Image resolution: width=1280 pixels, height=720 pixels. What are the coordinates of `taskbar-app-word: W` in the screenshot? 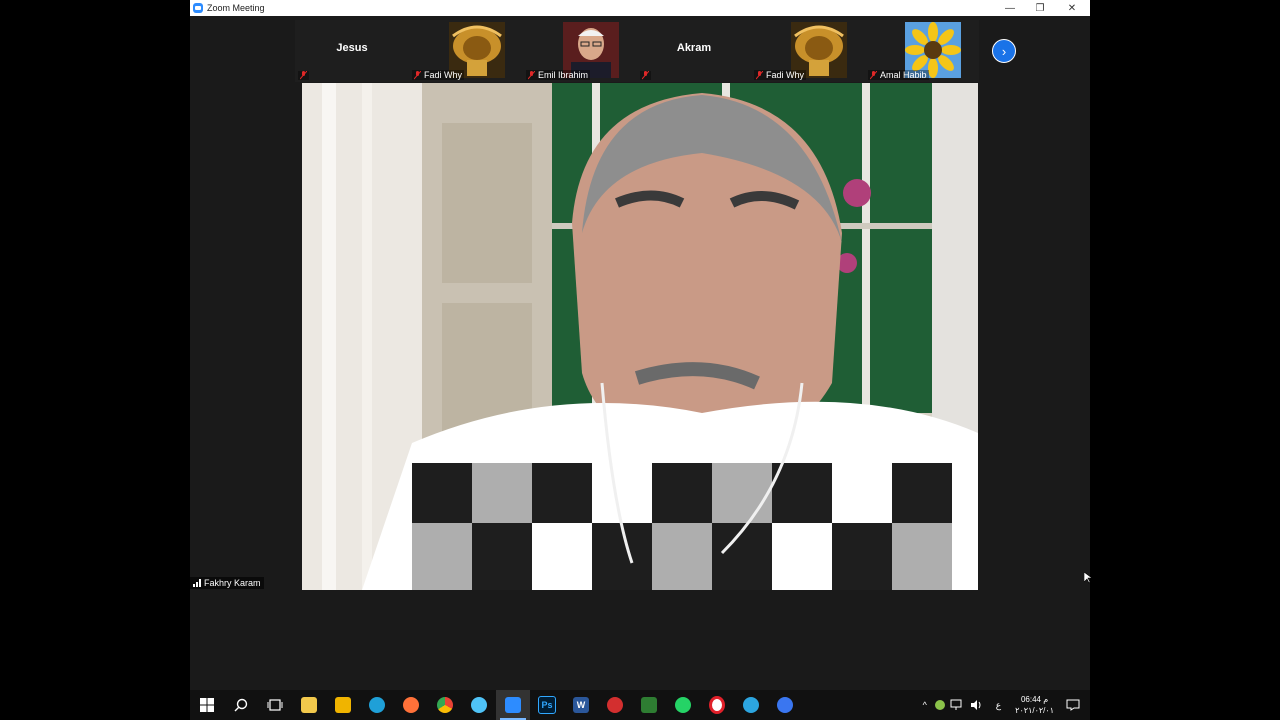 It's located at (581, 705).